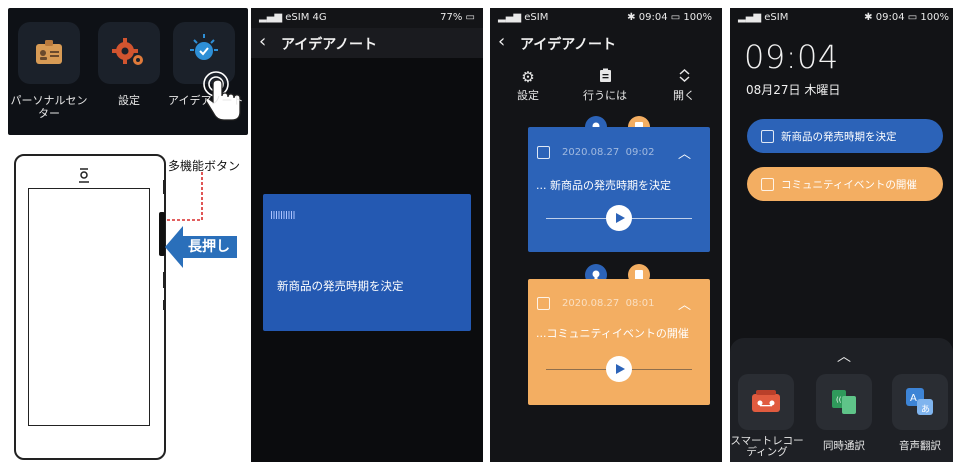 This screenshot has height=462, width=953. Describe the element at coordinates (791, 57) in the screenshot. I see `clock: 09:04` at that location.